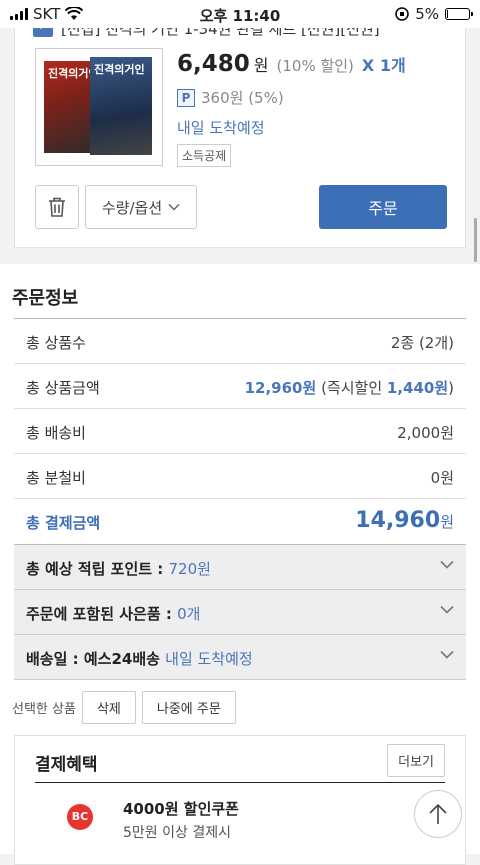 Image resolution: width=480 pixels, height=865 pixels. I want to click on battery-group: 5%, so click(434, 14).